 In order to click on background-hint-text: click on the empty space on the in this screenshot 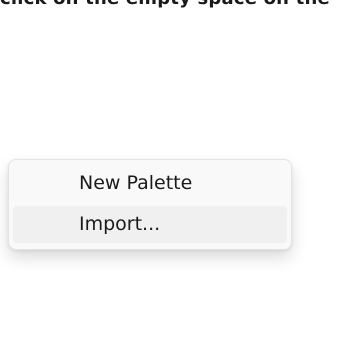, I will do `click(165, 4)`.